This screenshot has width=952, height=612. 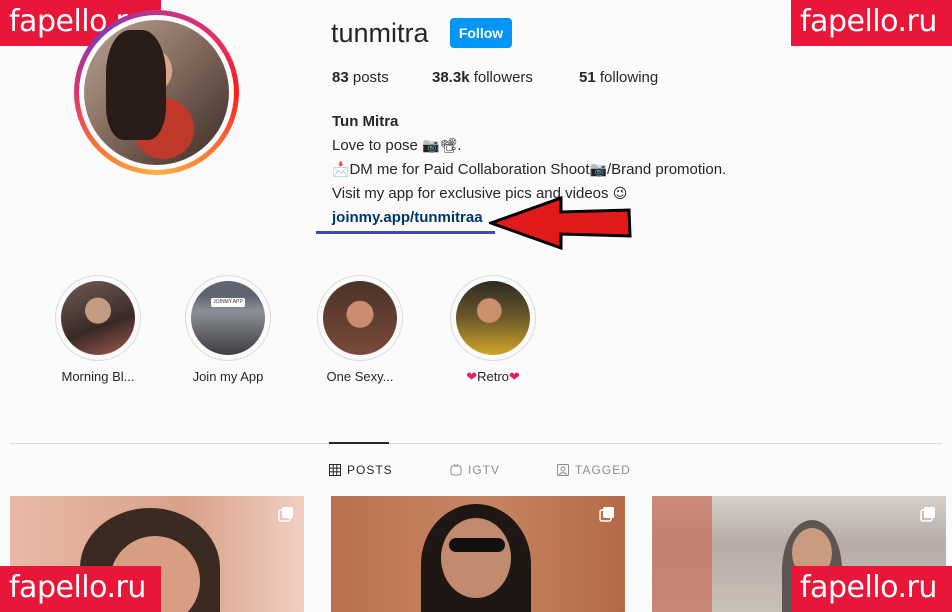 What do you see at coordinates (871, 23) in the screenshot?
I see `watermark-top-right: fapello.ru` at bounding box center [871, 23].